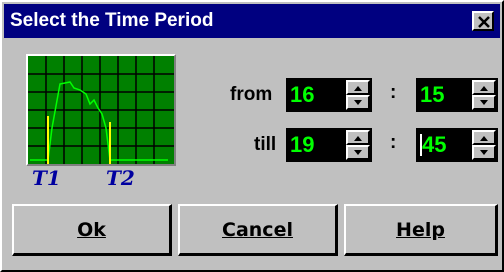  Describe the element at coordinates (99, 121) in the screenshot. I see `activity-line` at that location.